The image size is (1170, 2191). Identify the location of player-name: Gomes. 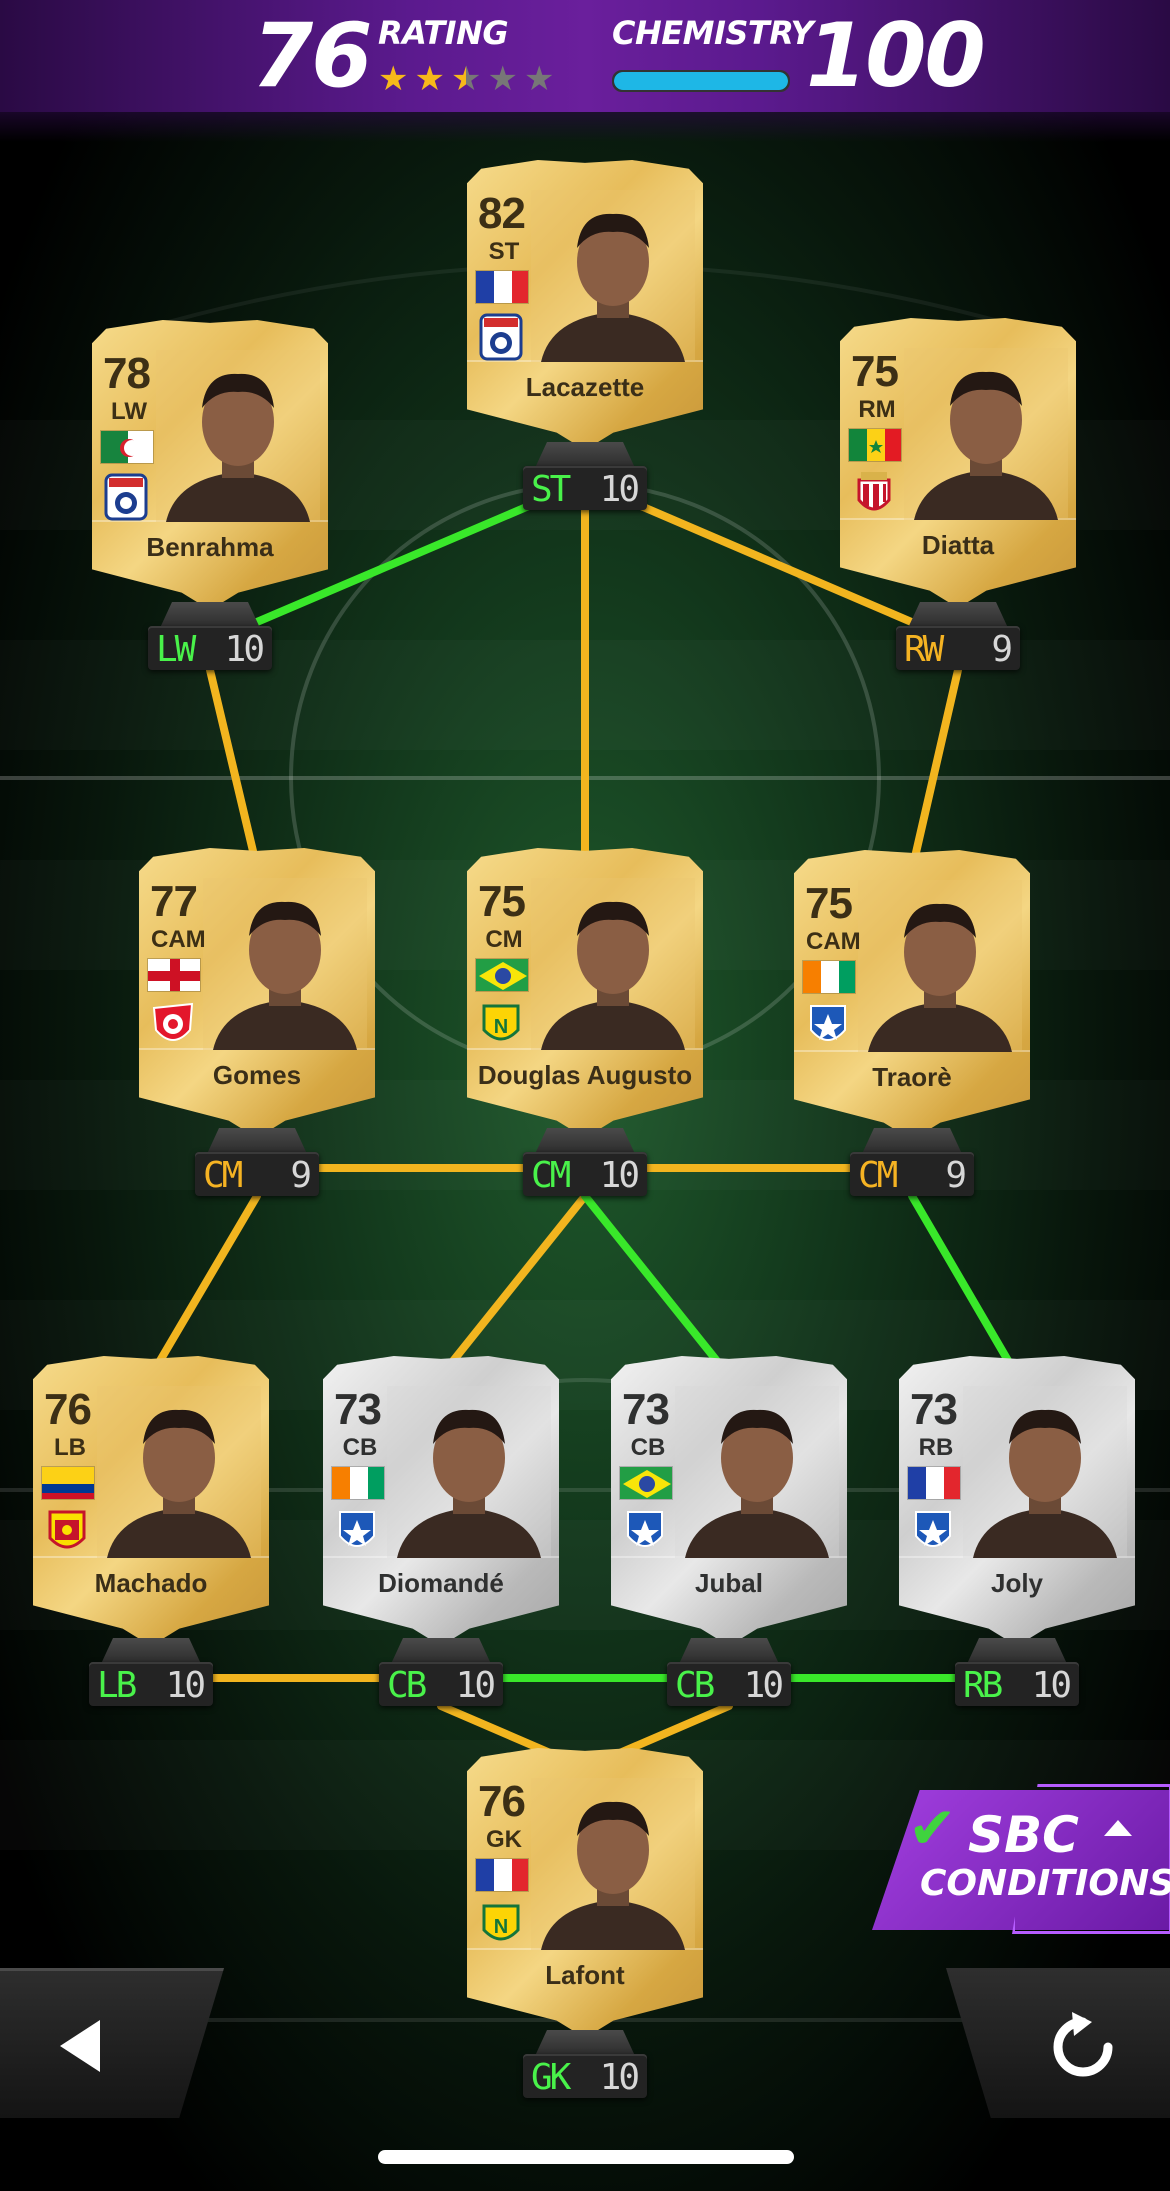
(257, 1075).